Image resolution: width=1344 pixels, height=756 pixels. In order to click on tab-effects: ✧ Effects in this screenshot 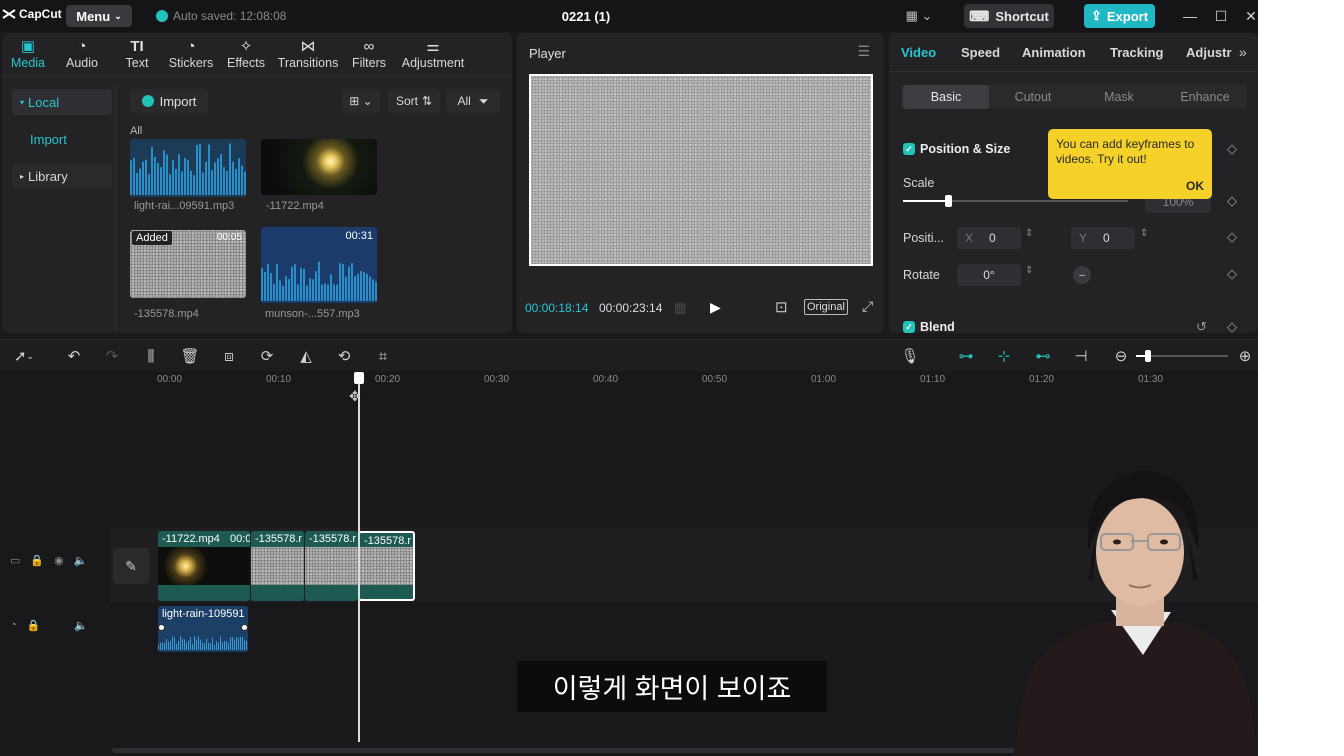, I will do `click(246, 54)`.